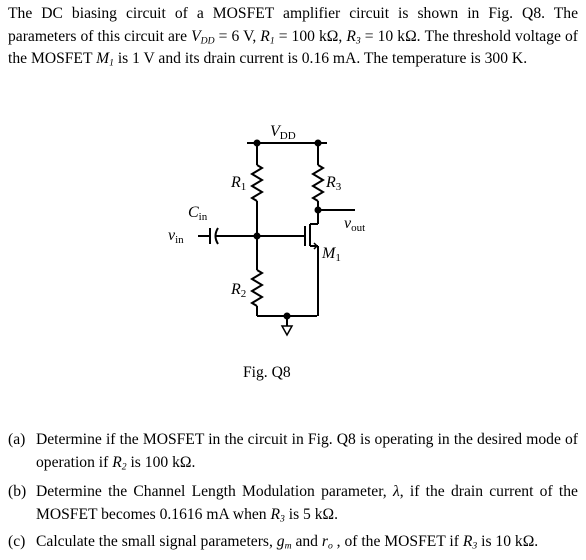 The height and width of the screenshot is (560, 586). What do you see at coordinates (238, 183) in the screenshot?
I see `label-r1: R1` at bounding box center [238, 183].